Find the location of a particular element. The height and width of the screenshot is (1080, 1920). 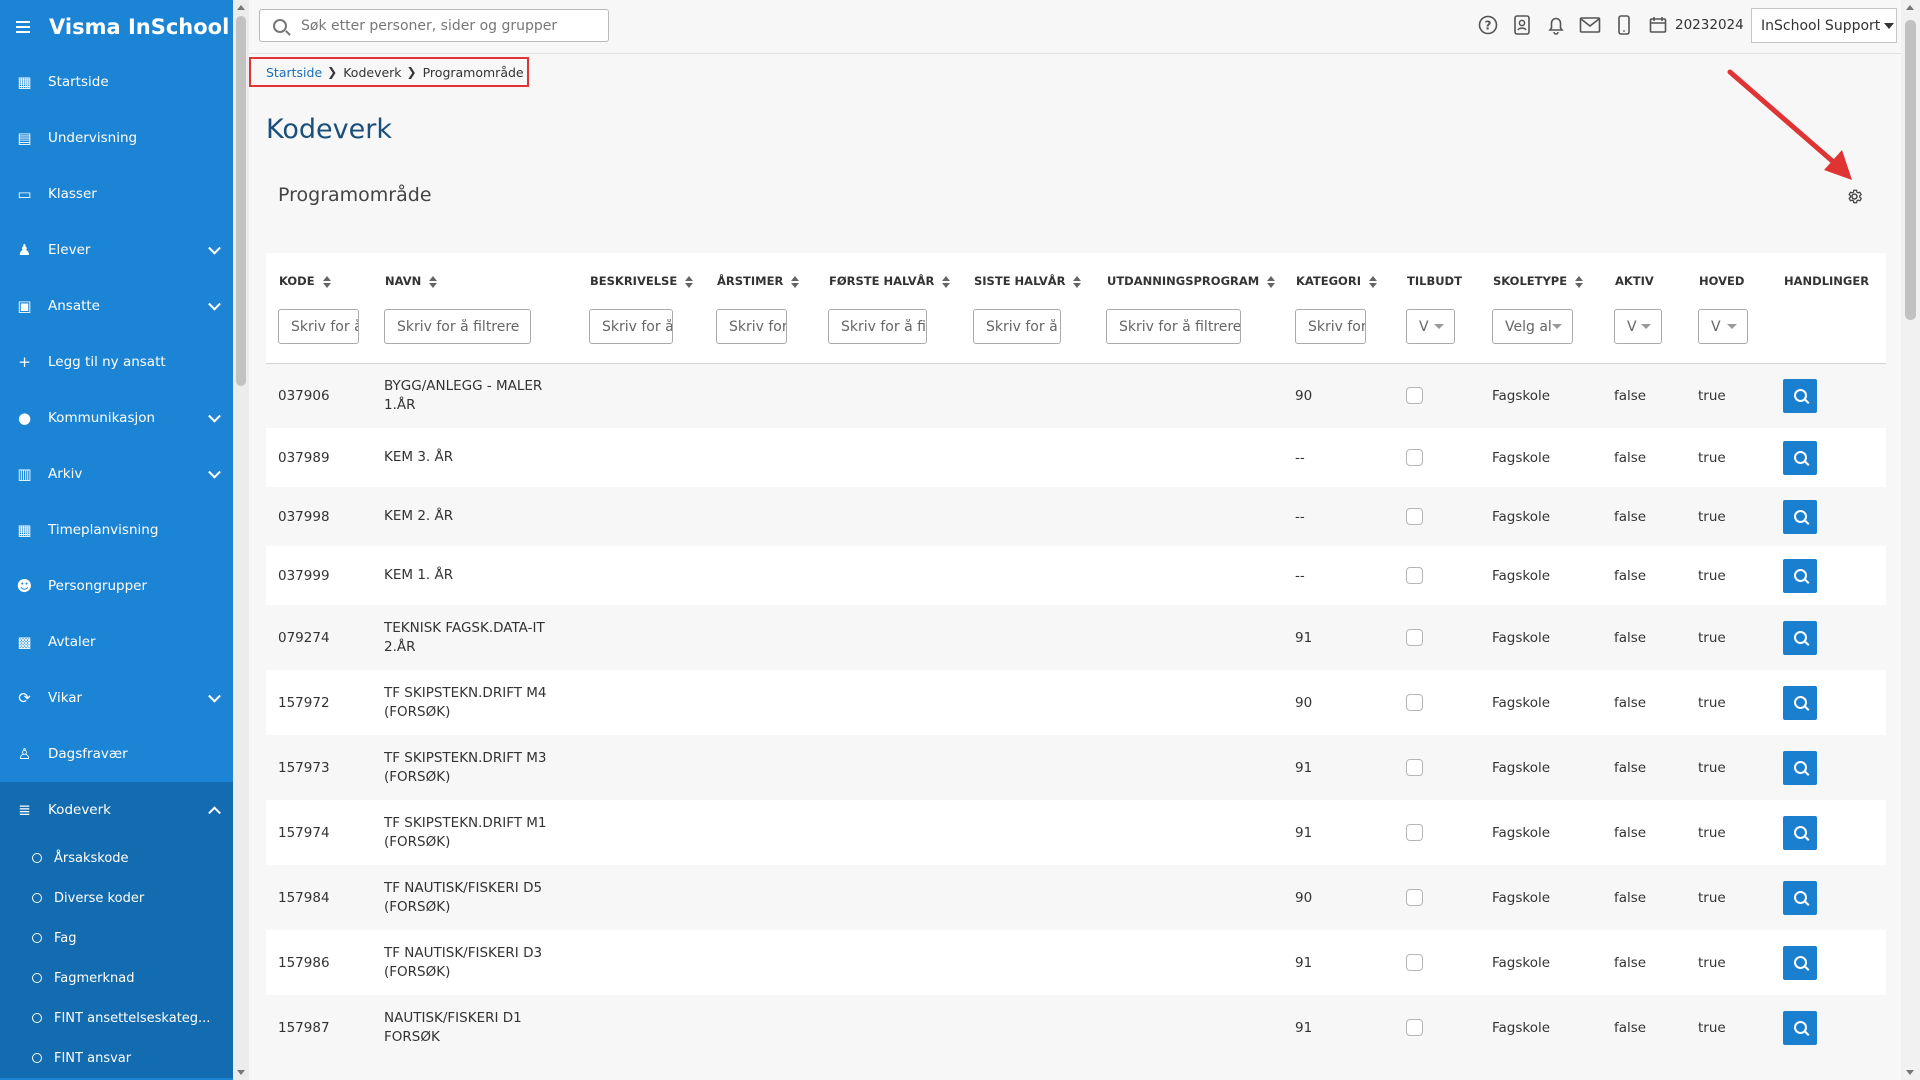

submenu-item-0: Årsakskode is located at coordinates (116, 858).